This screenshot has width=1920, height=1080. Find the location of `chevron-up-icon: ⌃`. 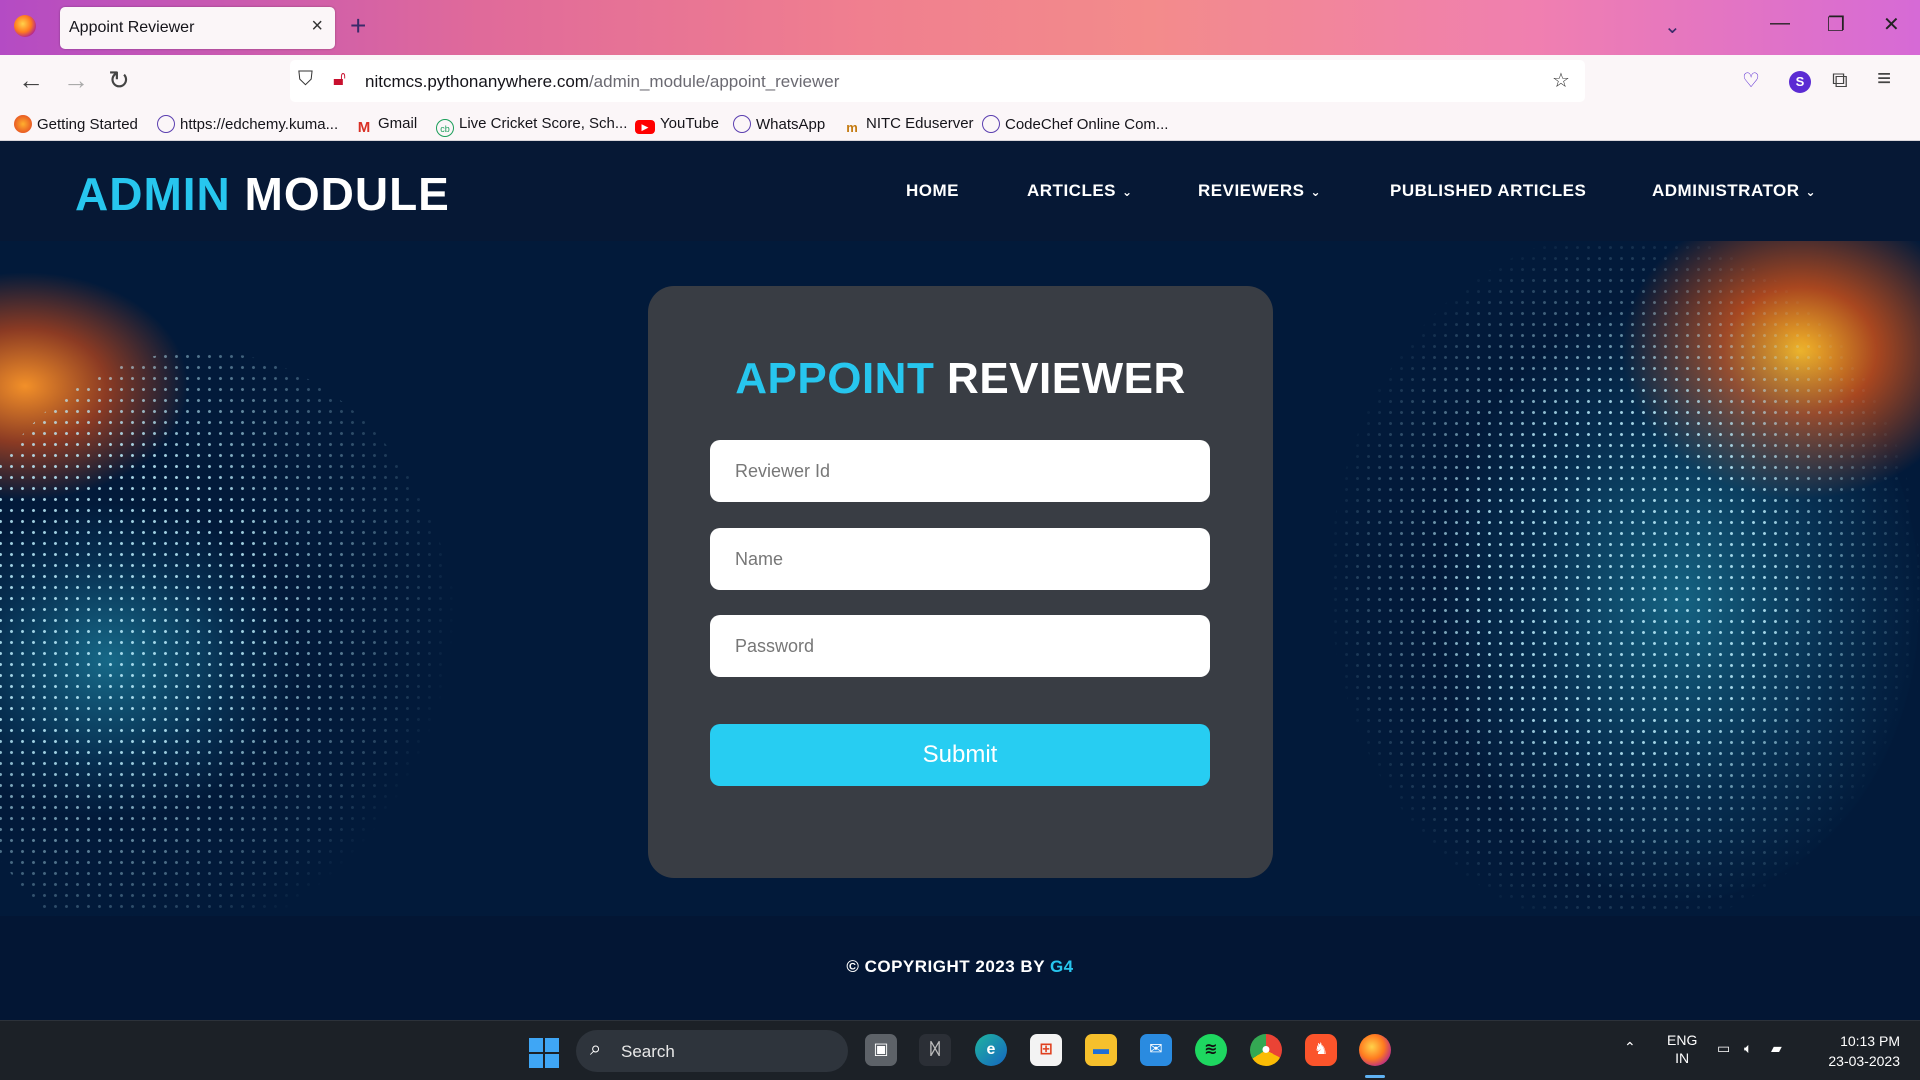

chevron-up-icon: ⌃ is located at coordinates (1630, 1047).